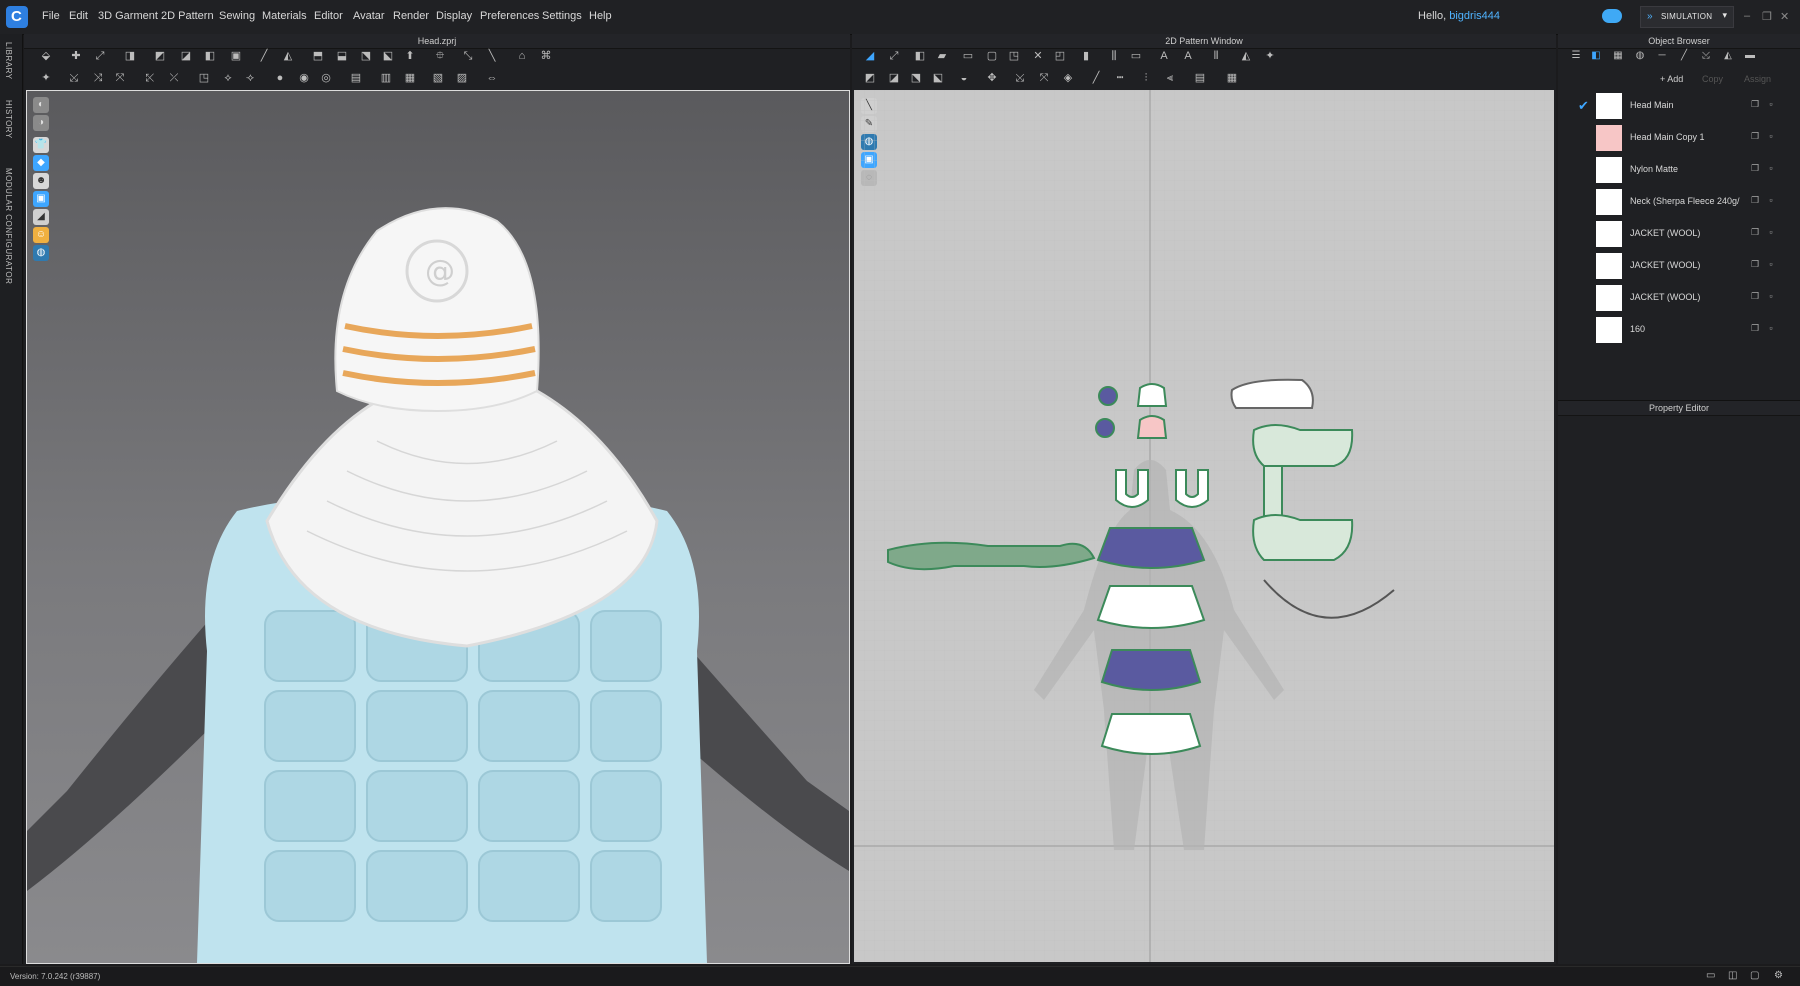 The image size is (1800, 986). Describe the element at coordinates (388, 56) in the screenshot. I see `select-all-icon: ⬕` at that location.